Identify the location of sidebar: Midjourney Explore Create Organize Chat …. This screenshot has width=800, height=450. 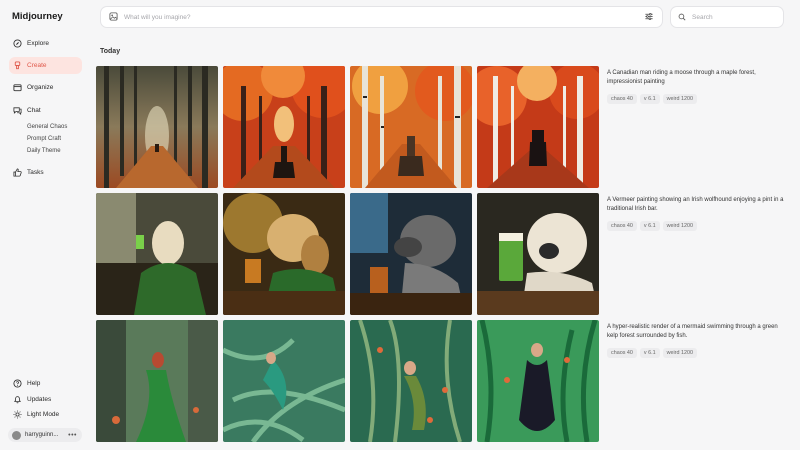
(45, 225).